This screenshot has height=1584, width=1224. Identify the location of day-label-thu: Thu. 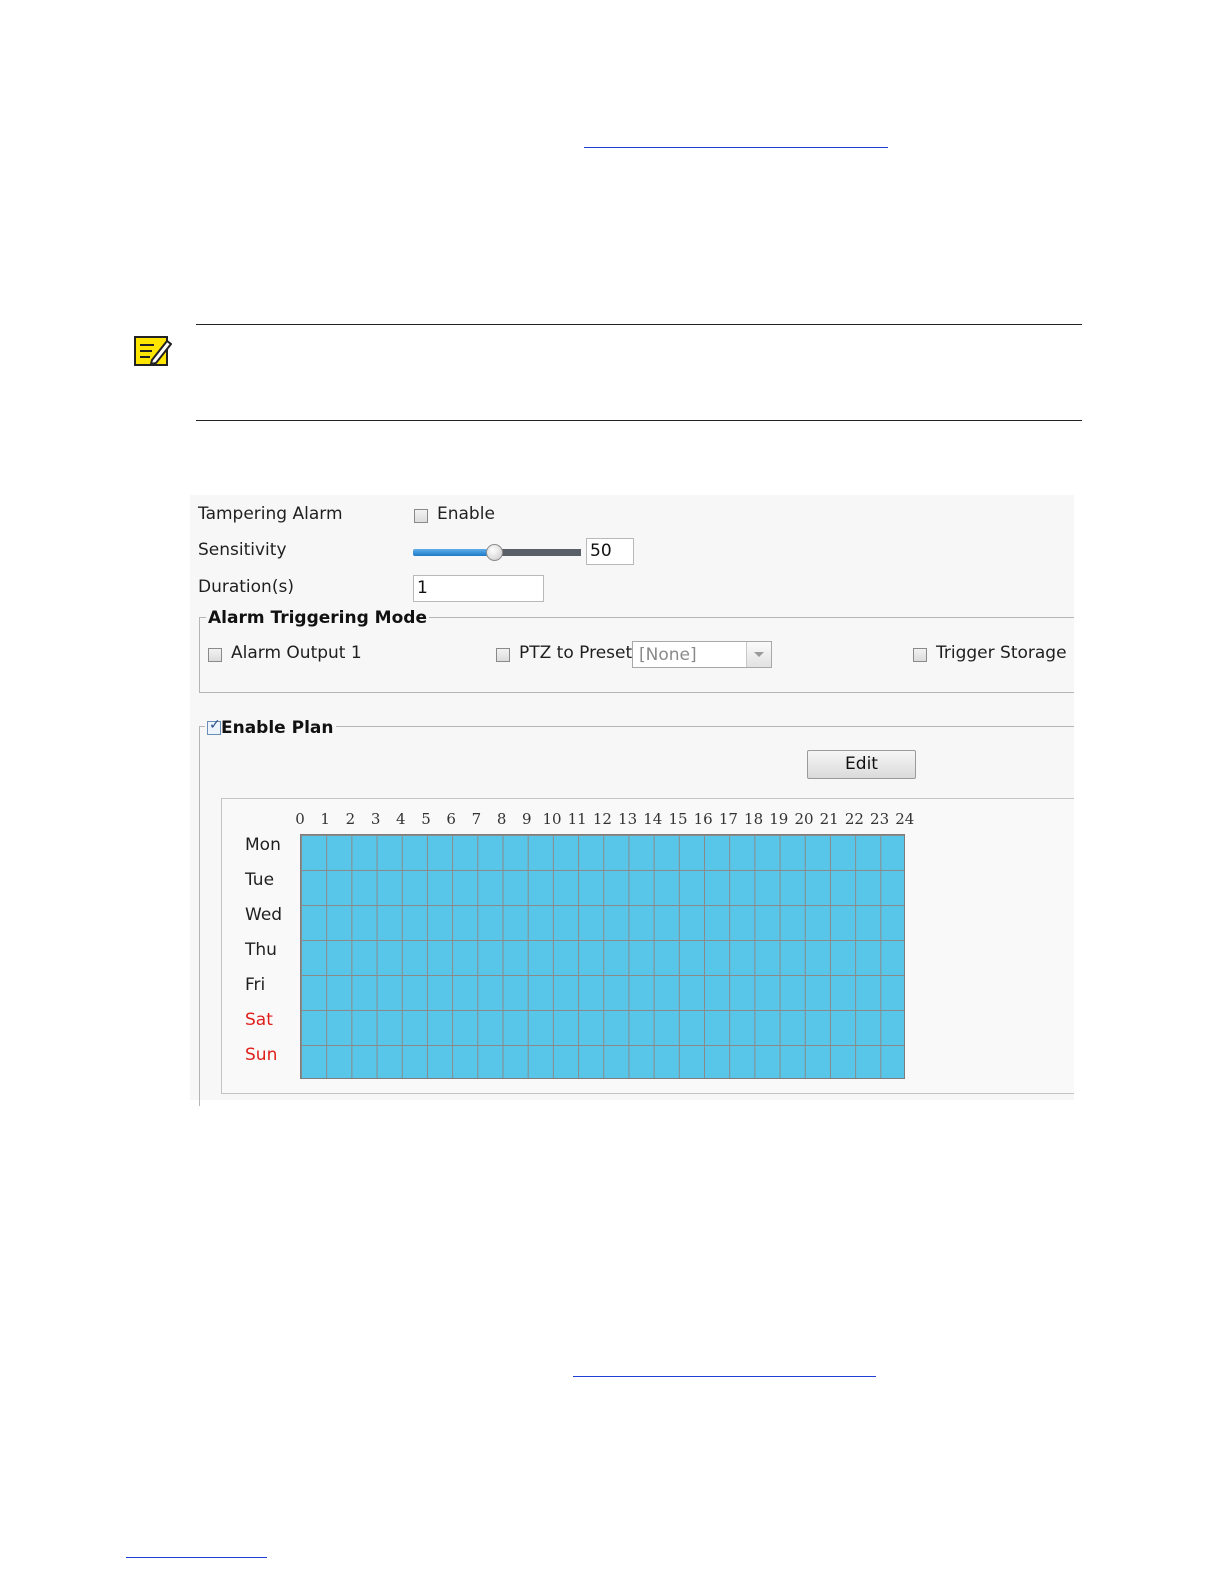
(261, 950).